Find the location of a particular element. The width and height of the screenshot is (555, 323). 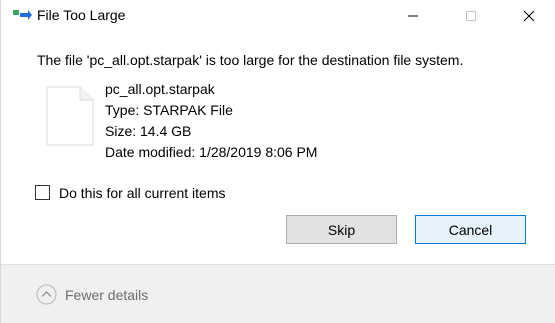

file-date-modified: Date modified: 1/28/2019 8:06 PM is located at coordinates (211, 152).